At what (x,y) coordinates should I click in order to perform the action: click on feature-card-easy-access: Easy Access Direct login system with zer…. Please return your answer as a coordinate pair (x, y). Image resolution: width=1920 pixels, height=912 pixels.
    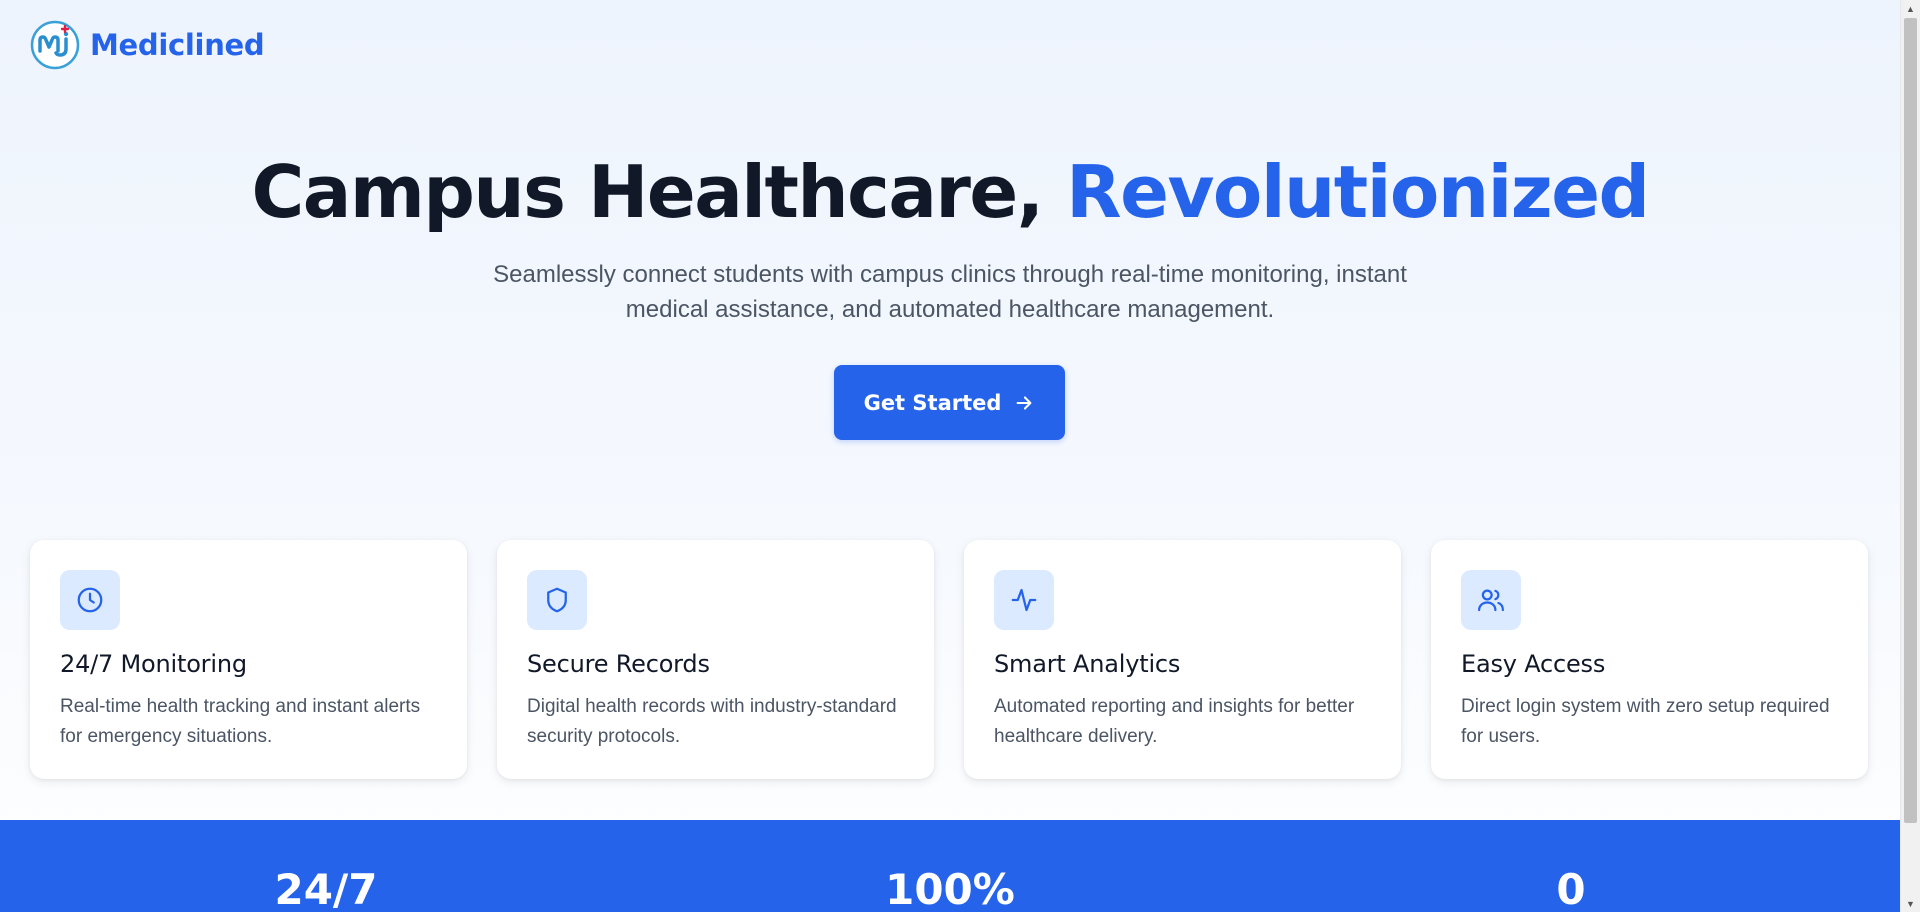
    Looking at the image, I should click on (1649, 659).